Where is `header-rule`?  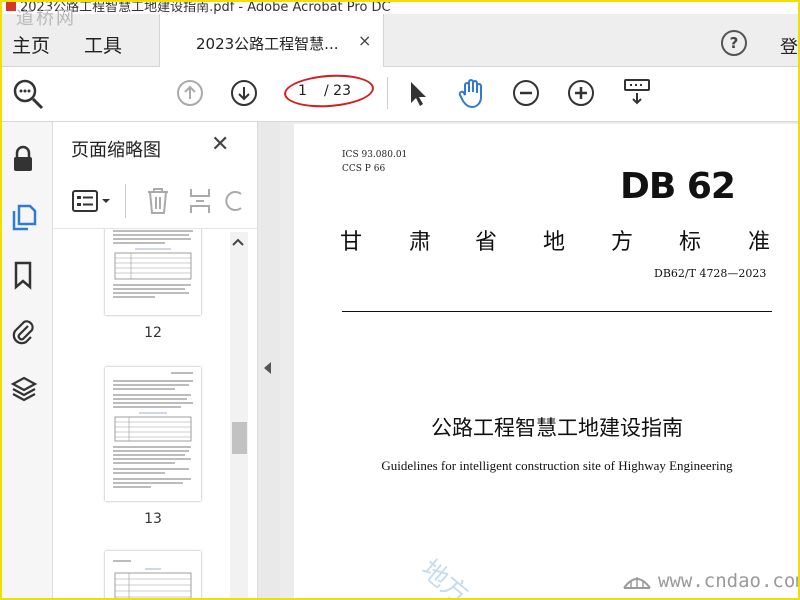 header-rule is located at coordinates (557, 311).